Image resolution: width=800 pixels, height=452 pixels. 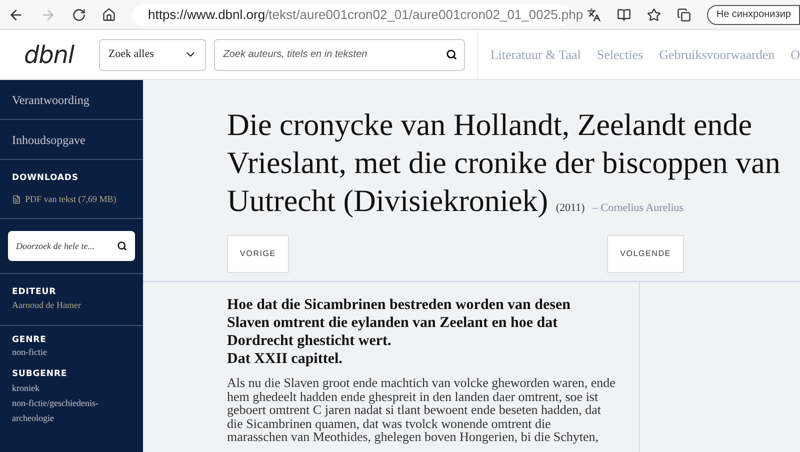 I want to click on chapter-heading: Dat XXII capittel., so click(x=285, y=359).